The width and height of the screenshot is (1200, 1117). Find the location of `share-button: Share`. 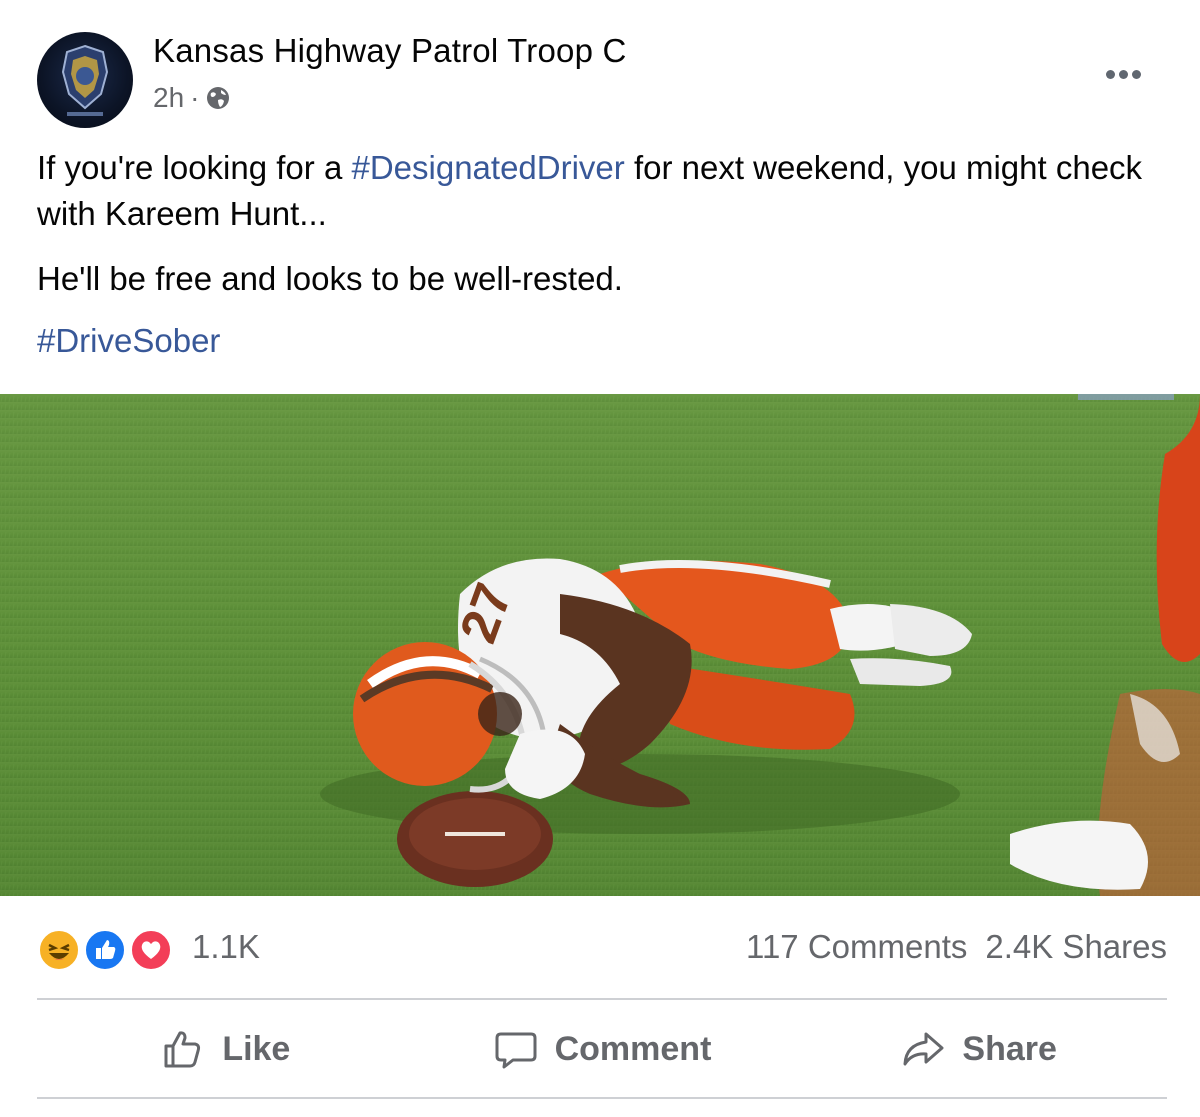

share-button: Share is located at coordinates (978, 1049).